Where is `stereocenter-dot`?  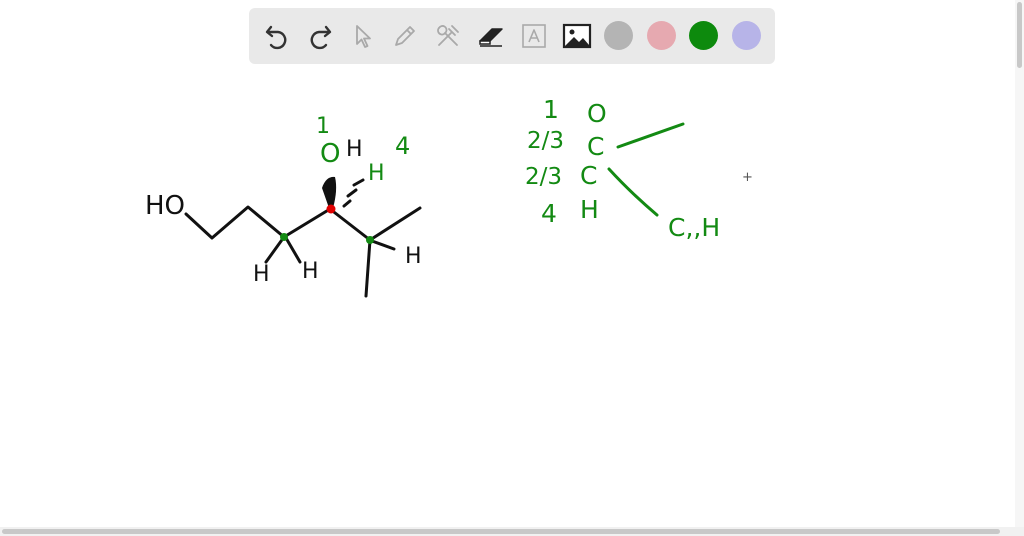 stereocenter-dot is located at coordinates (331, 209).